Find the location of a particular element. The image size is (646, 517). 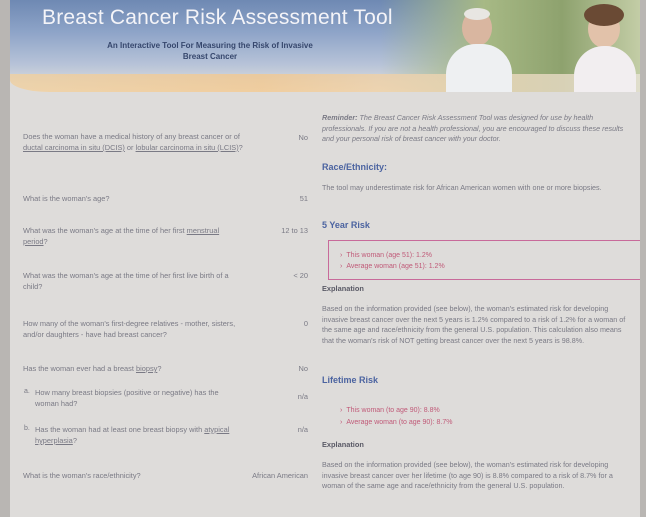

five-year-risk-box is located at coordinates (484, 260).